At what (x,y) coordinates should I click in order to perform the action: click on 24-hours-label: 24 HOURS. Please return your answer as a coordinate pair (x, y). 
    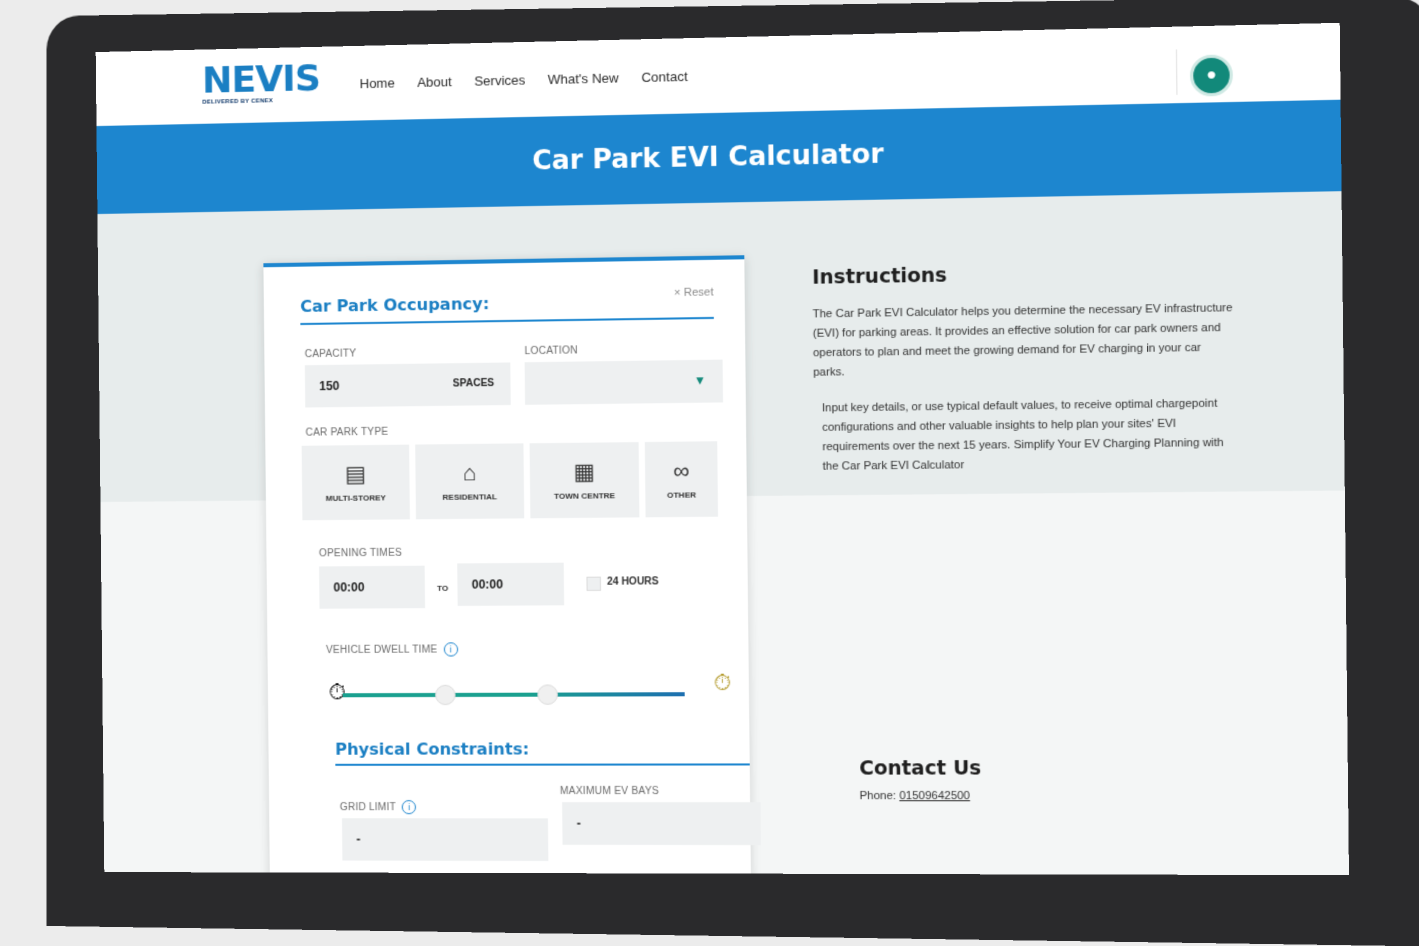
    Looking at the image, I should click on (633, 582).